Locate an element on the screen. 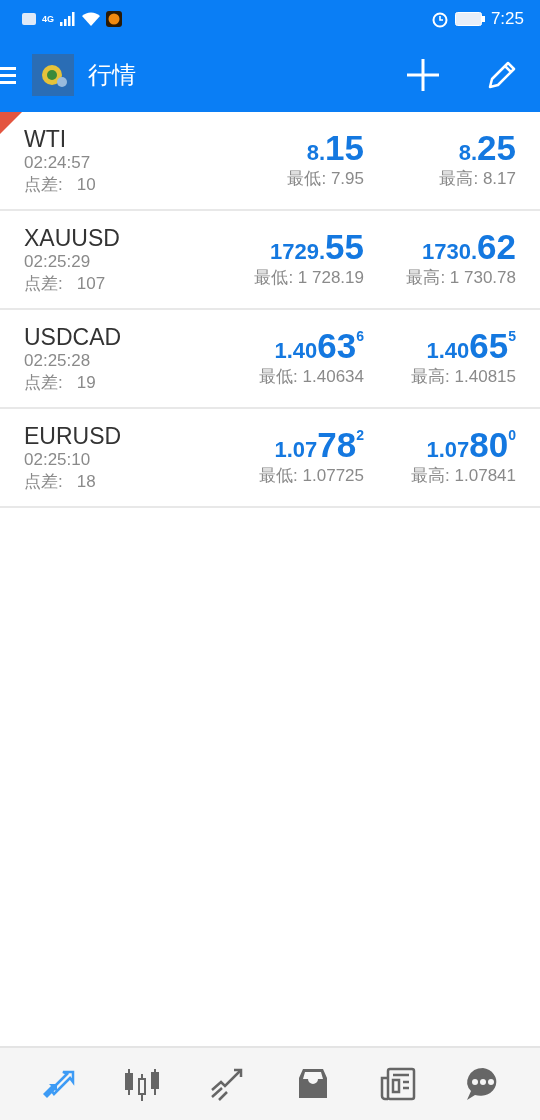 The width and height of the screenshot is (540, 1120). symbol-name: XAUUSD is located at coordinates (72, 238).